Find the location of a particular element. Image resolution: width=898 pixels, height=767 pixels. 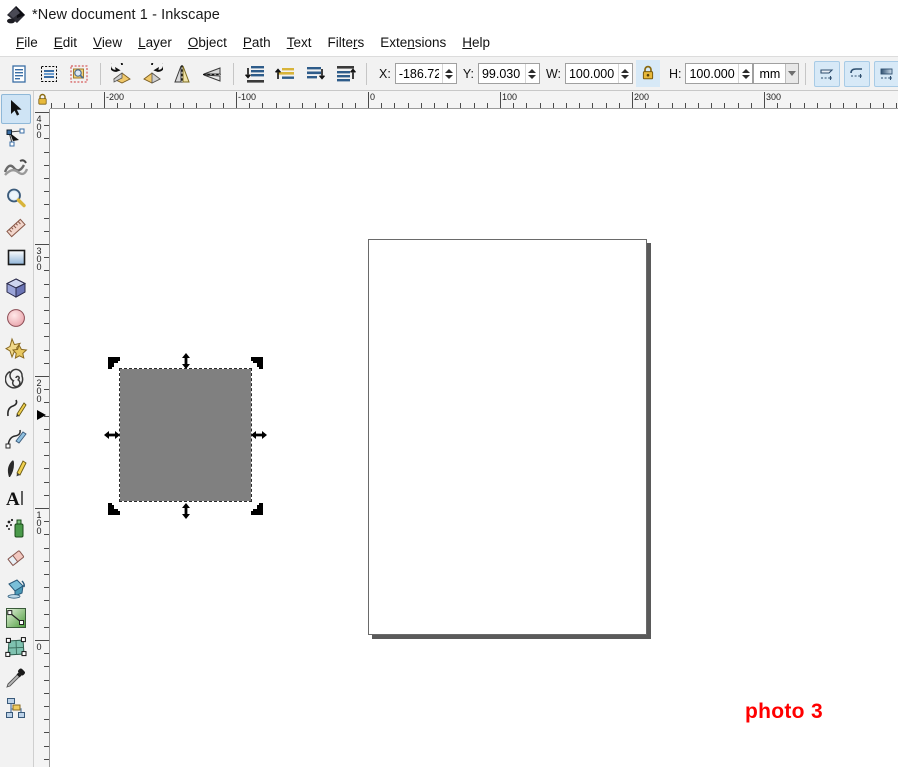

menu-view: View is located at coordinates (107, 42).